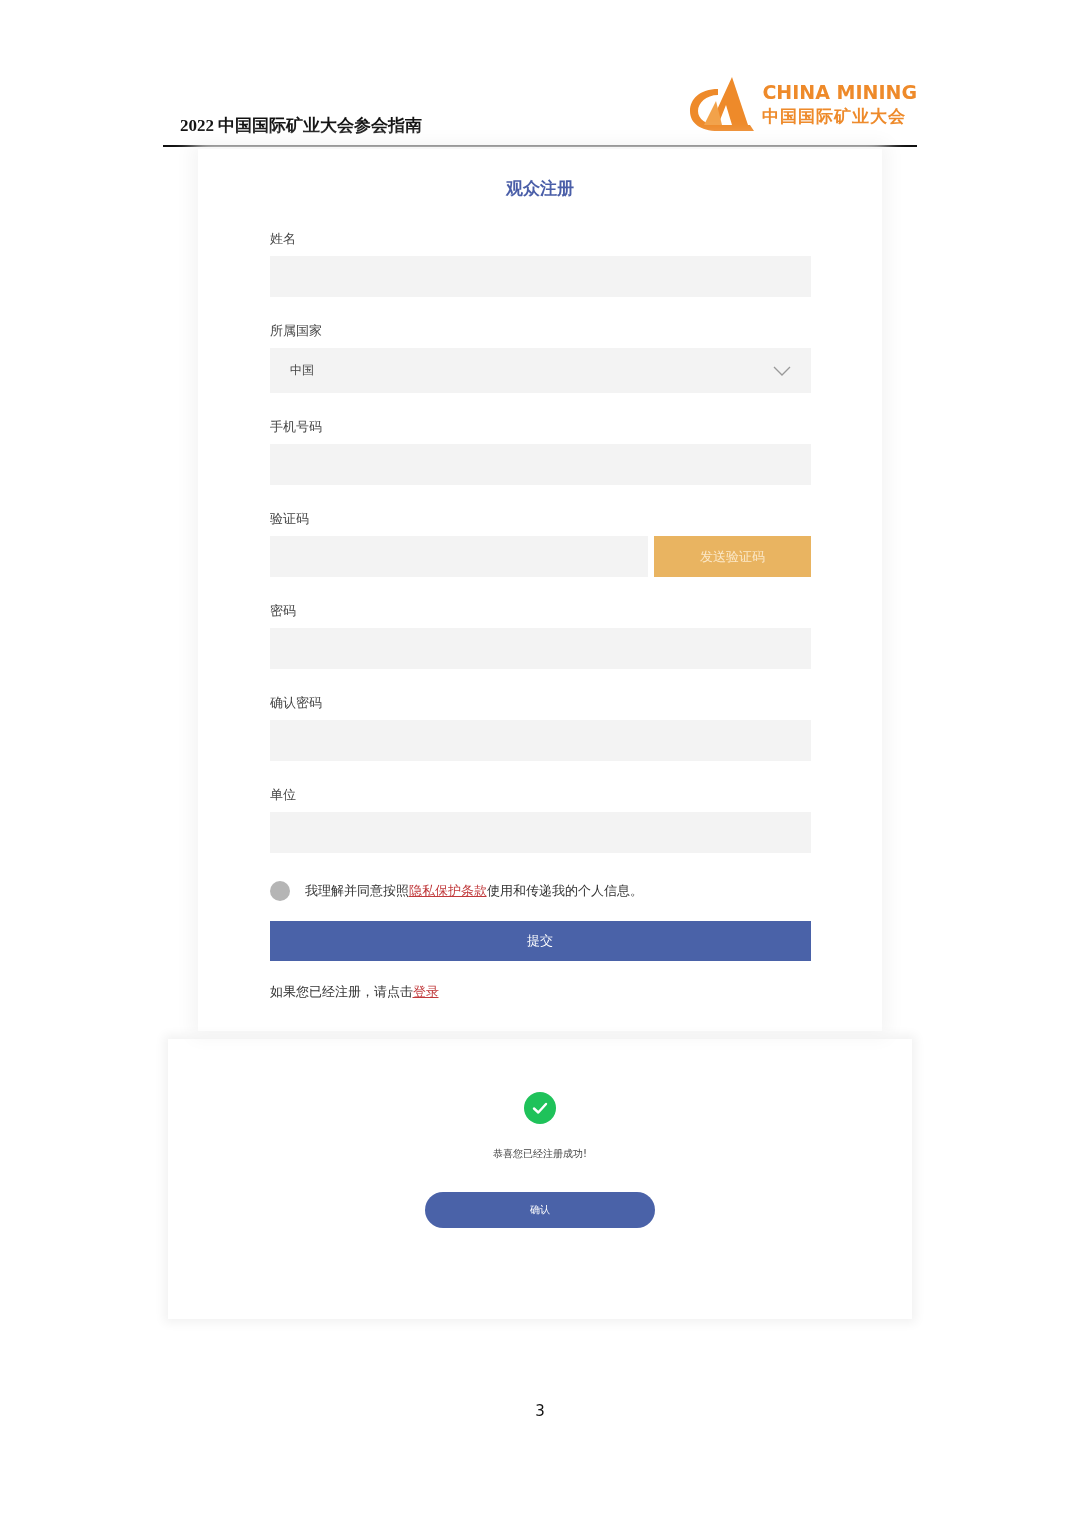  What do you see at coordinates (296, 331) in the screenshot?
I see `field-label: 所属国家` at bounding box center [296, 331].